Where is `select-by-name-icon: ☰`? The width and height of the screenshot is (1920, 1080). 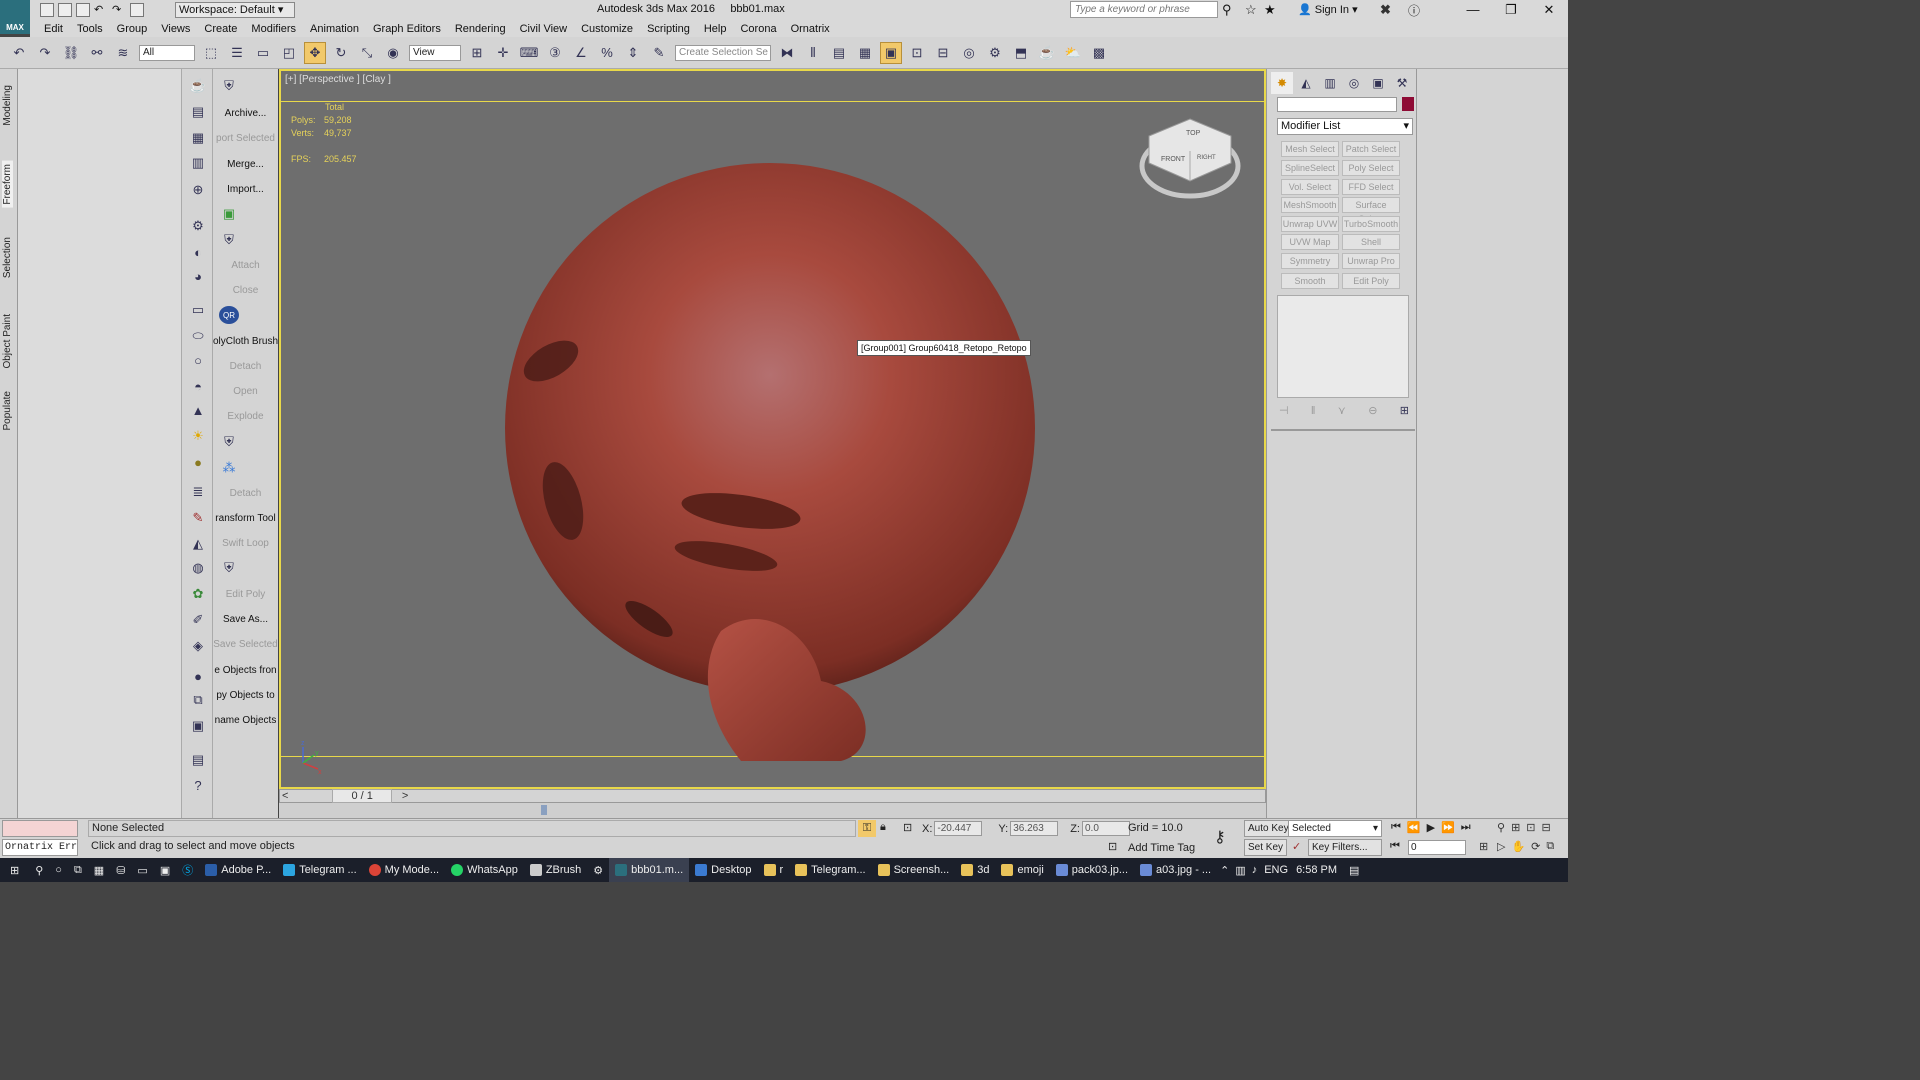 select-by-name-icon: ☰ is located at coordinates (237, 53).